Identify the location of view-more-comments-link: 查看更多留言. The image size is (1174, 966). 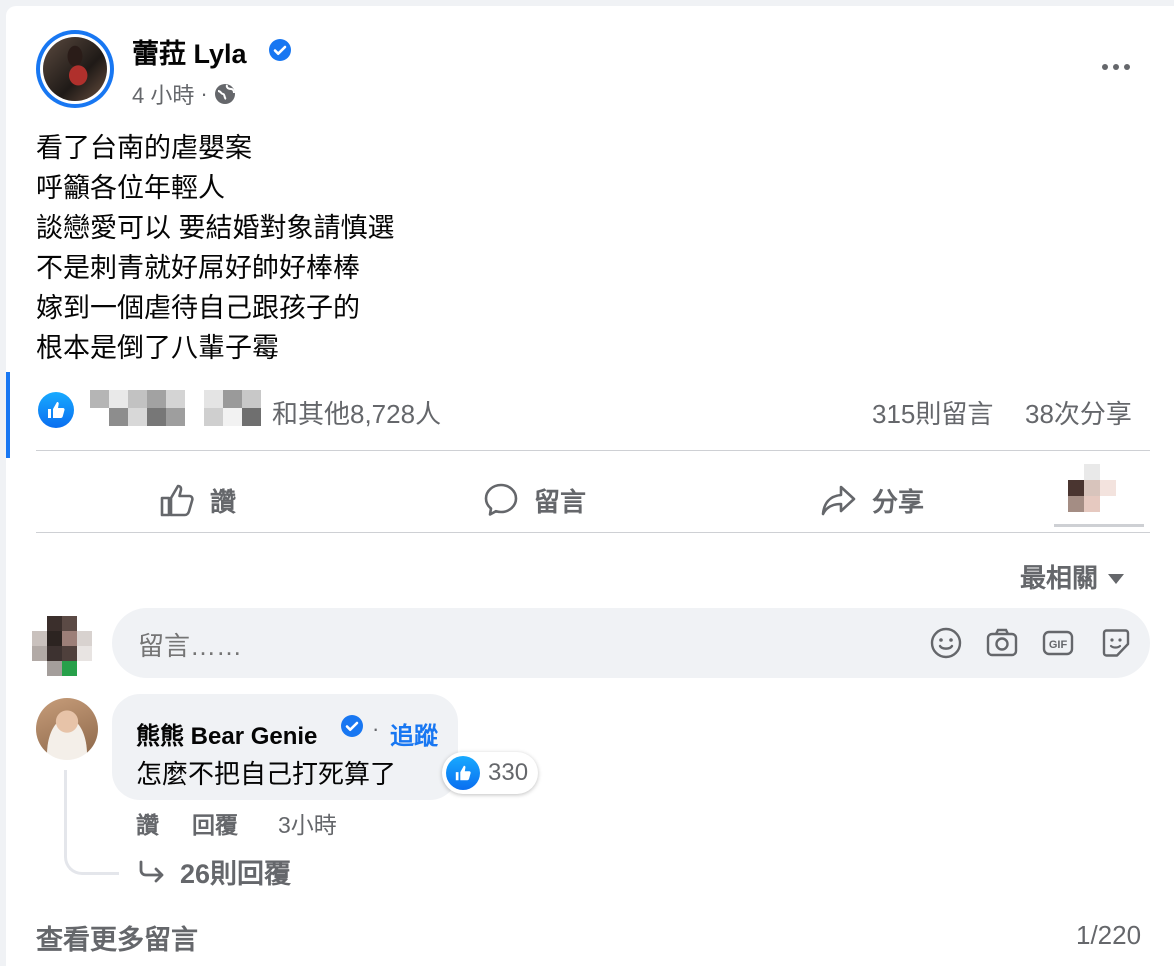
(117, 937).